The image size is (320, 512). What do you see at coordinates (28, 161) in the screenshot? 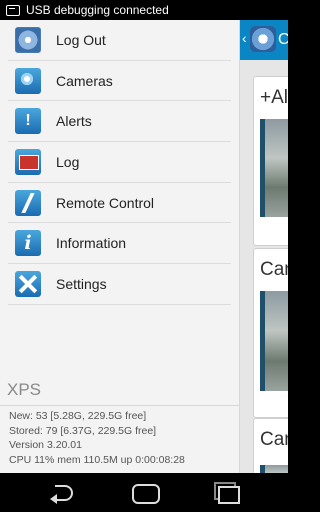
I see `log-icon` at bounding box center [28, 161].